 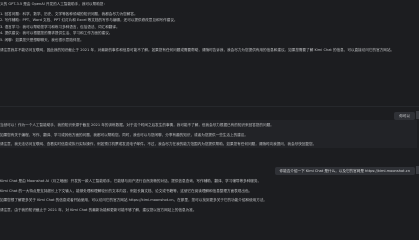 I want to click on user-message-1: 你可以, so click(x=404, y=116).